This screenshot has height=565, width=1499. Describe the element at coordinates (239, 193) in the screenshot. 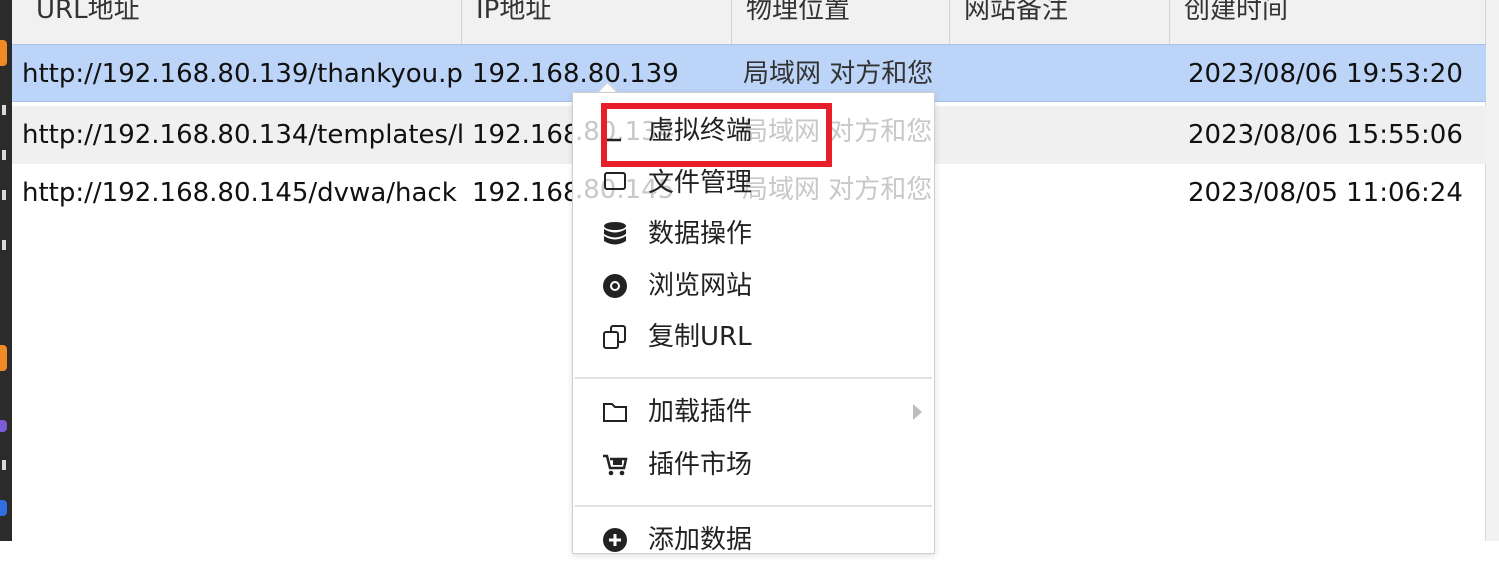

I see `url-cell: http://192.168.80.145/dvwa/hack` at that location.